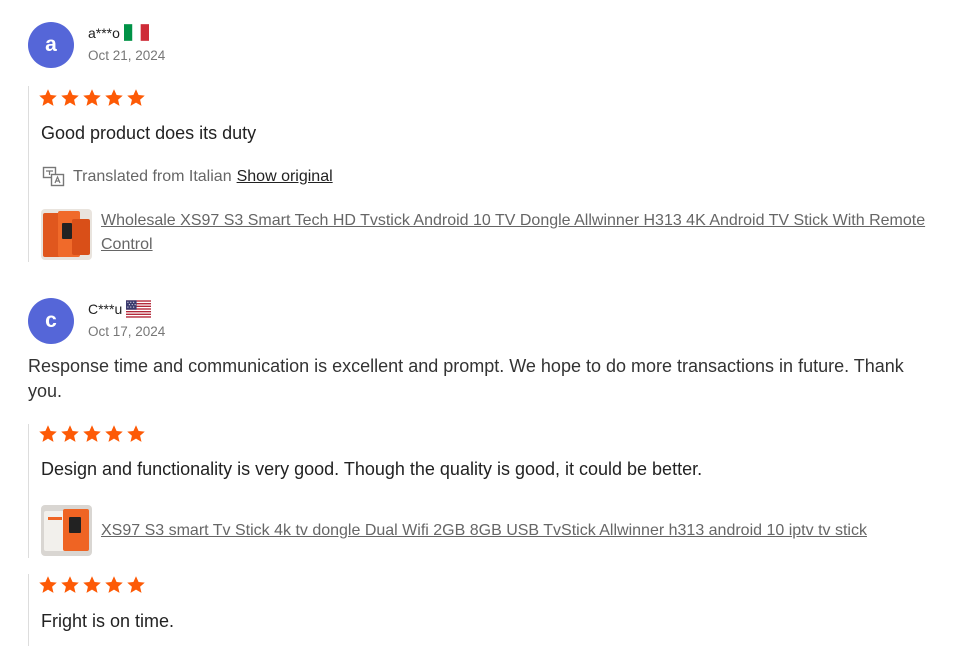 The image size is (960, 646). I want to click on avatar-letter: c, so click(51, 320).